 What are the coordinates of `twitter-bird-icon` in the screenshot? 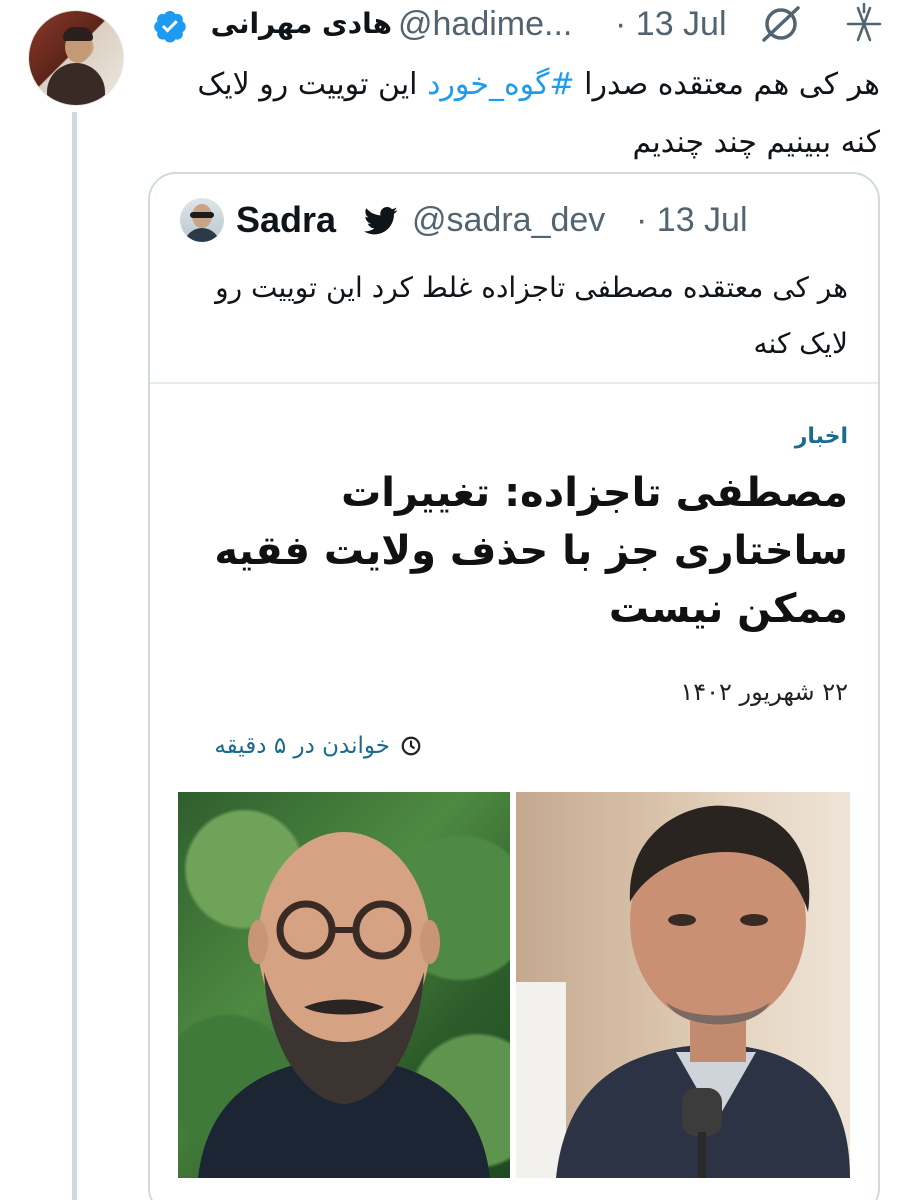 It's located at (381, 220).